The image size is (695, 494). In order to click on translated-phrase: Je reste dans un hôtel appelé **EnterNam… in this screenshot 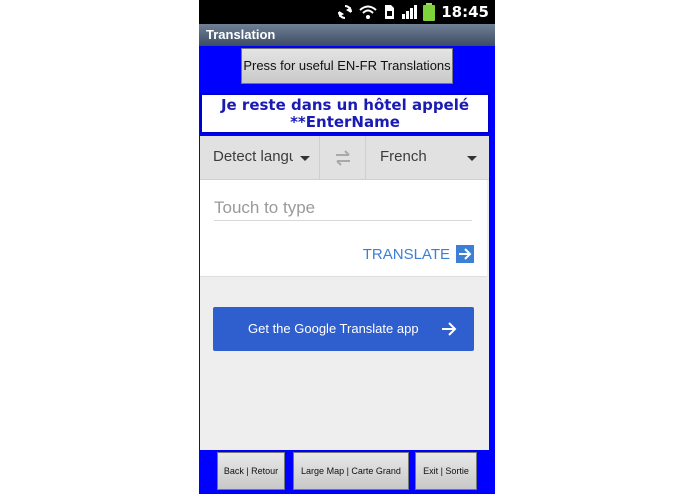, I will do `click(345, 113)`.